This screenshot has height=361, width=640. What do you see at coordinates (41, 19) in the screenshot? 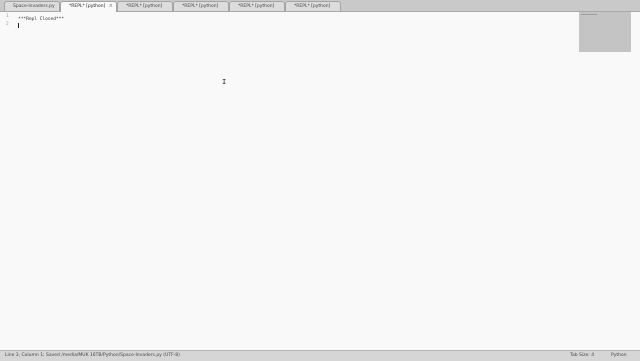
I see `code-line: ***Repl Closed***` at bounding box center [41, 19].